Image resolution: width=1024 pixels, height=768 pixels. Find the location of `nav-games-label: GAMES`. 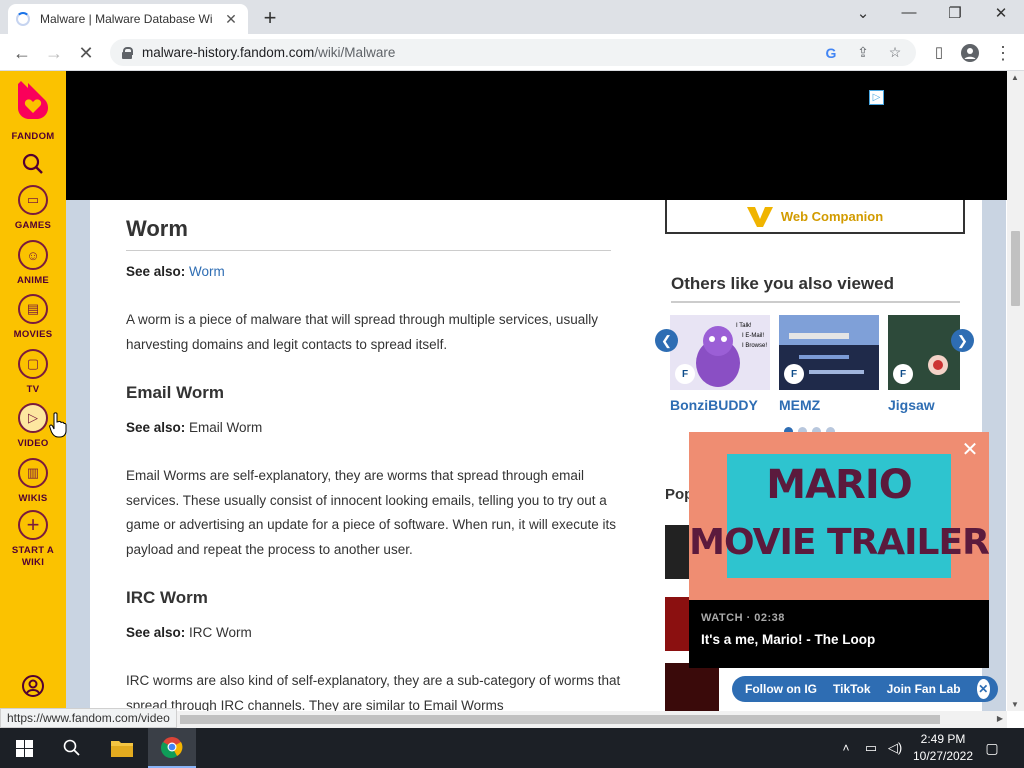

nav-games-label: GAMES is located at coordinates (33, 225).